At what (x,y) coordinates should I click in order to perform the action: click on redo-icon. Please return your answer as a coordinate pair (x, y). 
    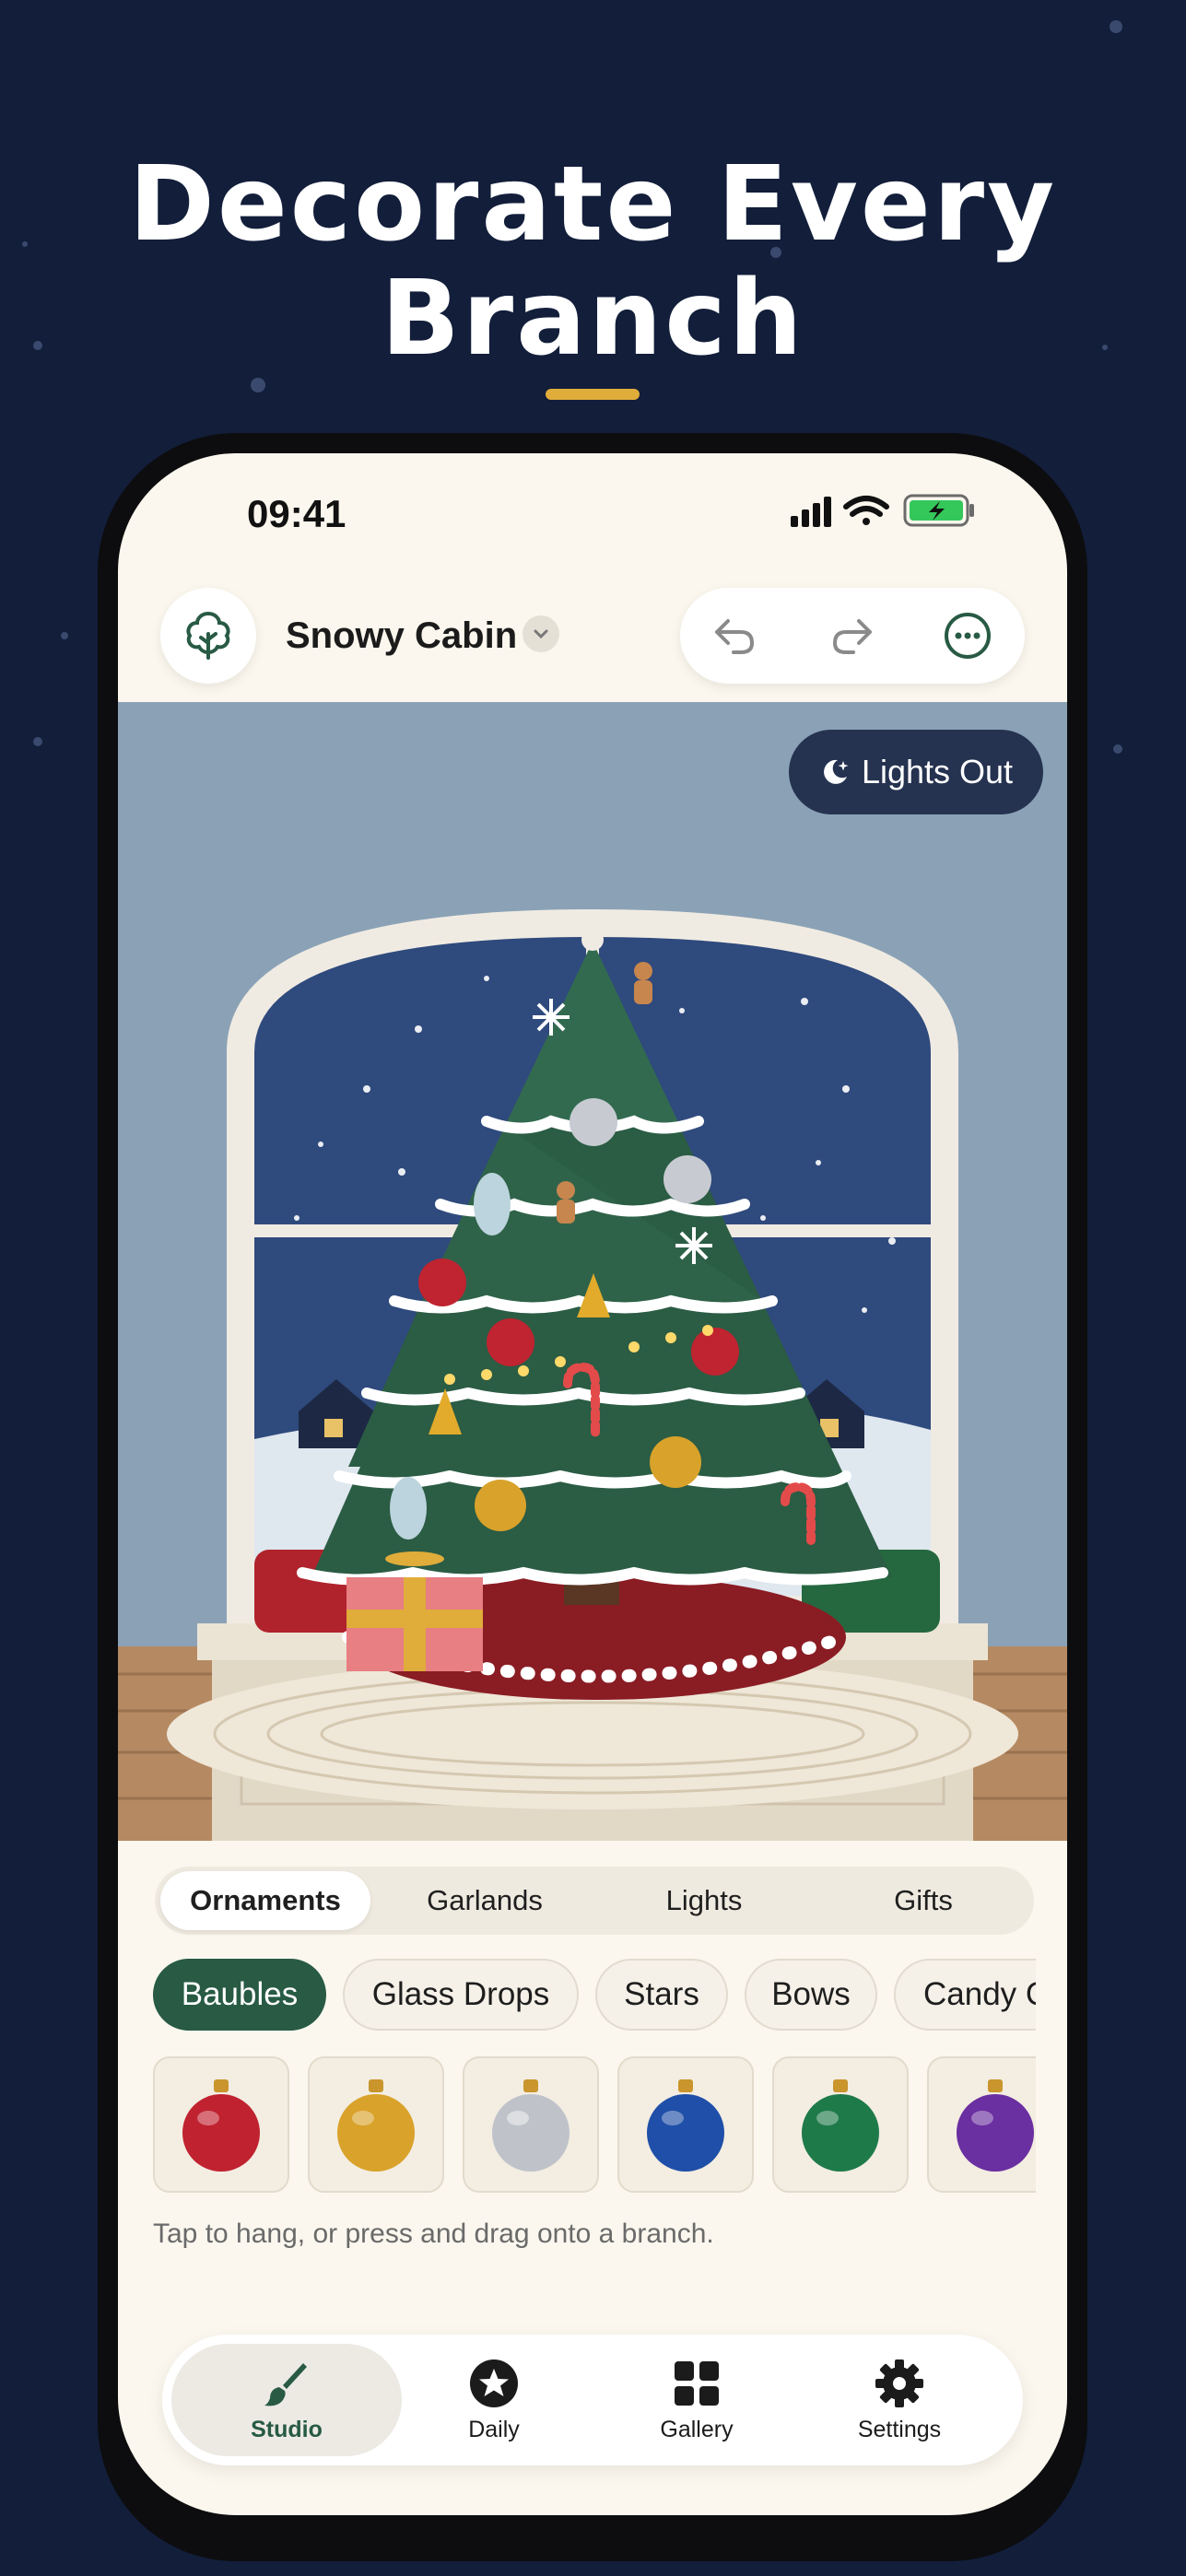
    Looking at the image, I should click on (853, 635).